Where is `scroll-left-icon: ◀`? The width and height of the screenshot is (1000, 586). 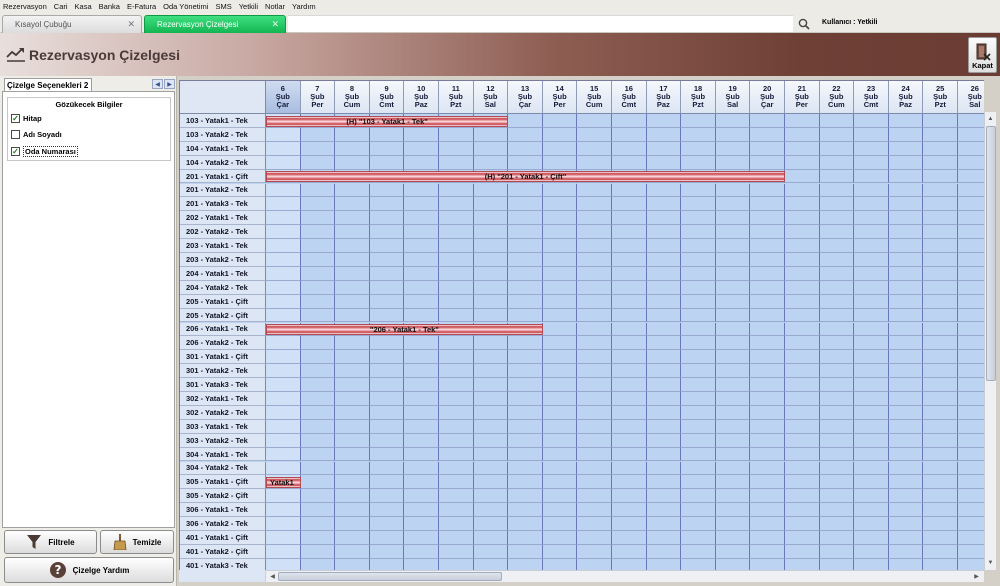 scroll-left-icon: ◀ is located at coordinates (272, 576).